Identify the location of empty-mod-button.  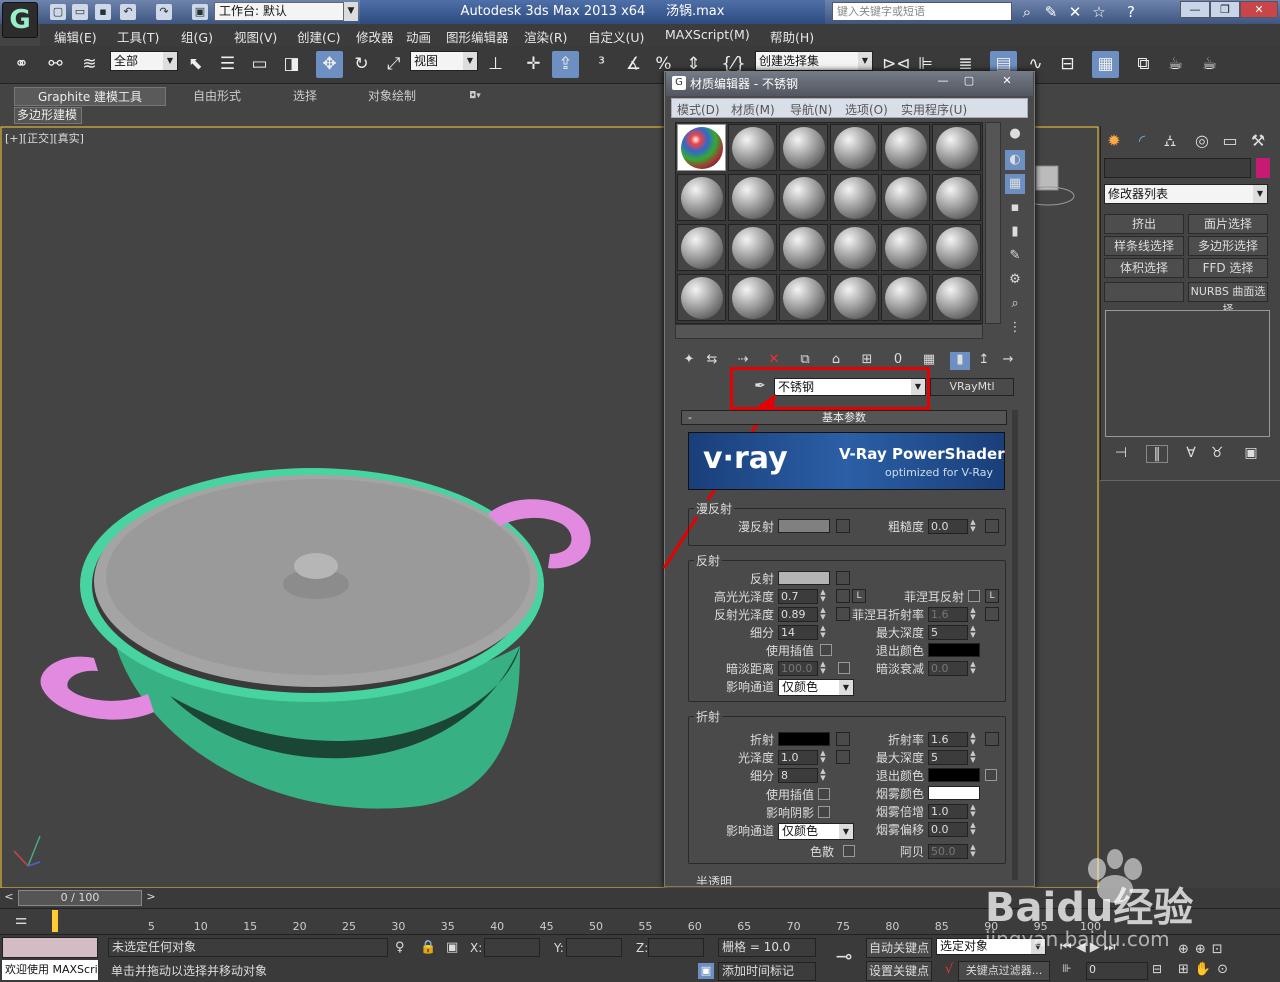
(1144, 292).